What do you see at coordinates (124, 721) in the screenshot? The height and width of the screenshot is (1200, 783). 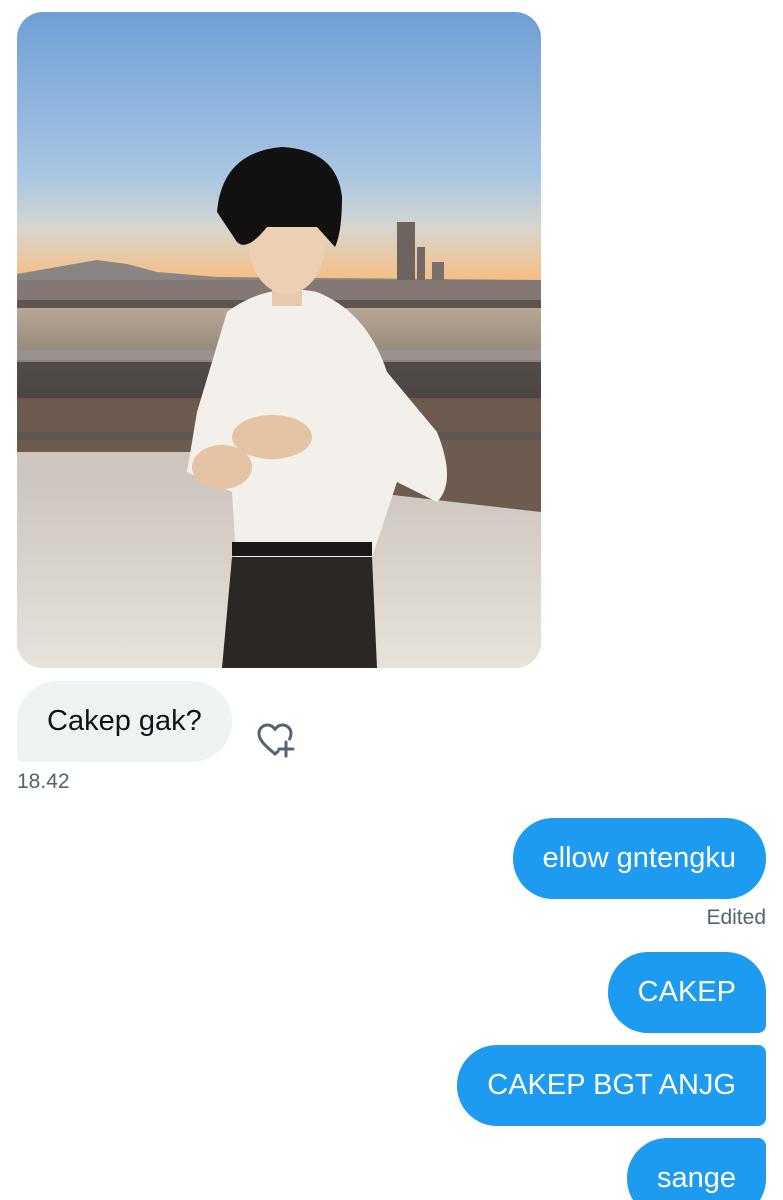 I see `received-message-bubble: Cakep gak?` at bounding box center [124, 721].